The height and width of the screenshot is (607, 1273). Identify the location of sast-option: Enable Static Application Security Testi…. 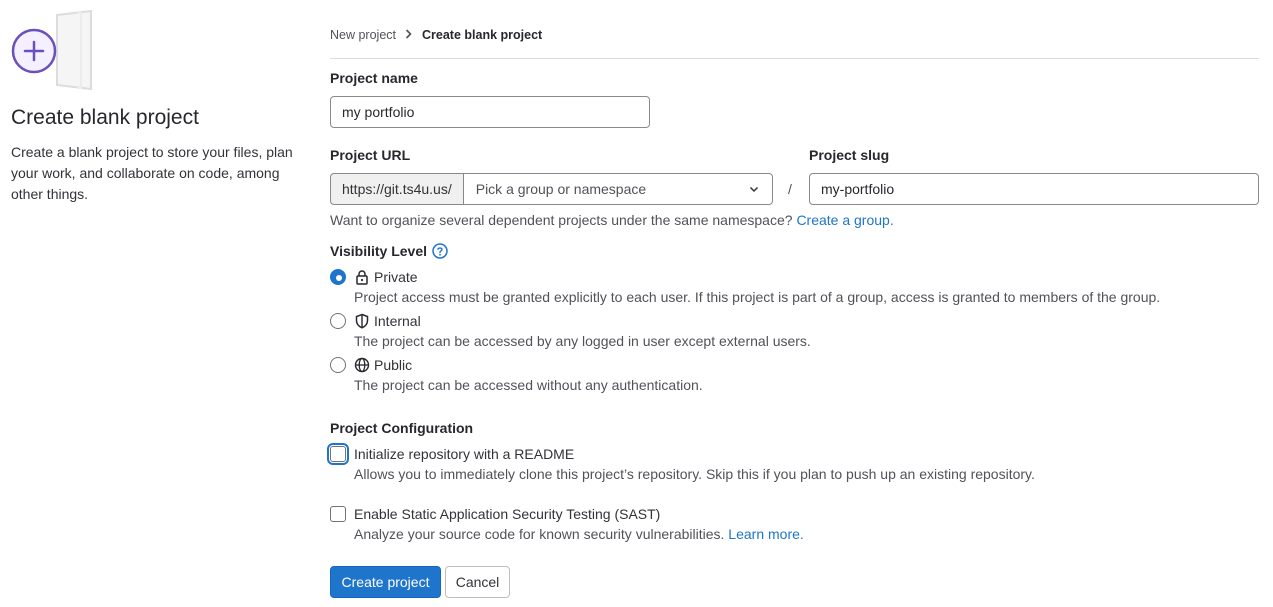
(495, 514).